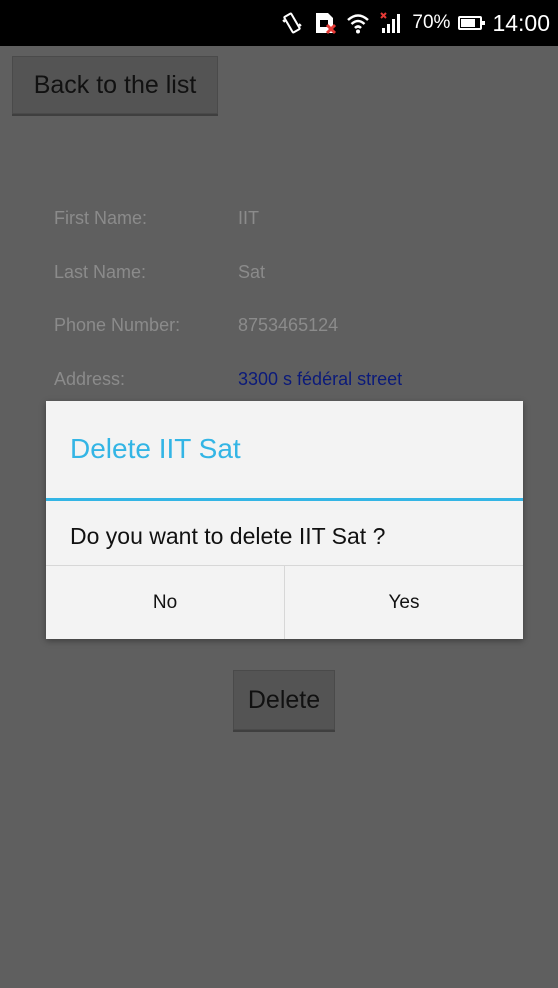 The image size is (558, 988). I want to click on signal-icon, so click(391, 23).